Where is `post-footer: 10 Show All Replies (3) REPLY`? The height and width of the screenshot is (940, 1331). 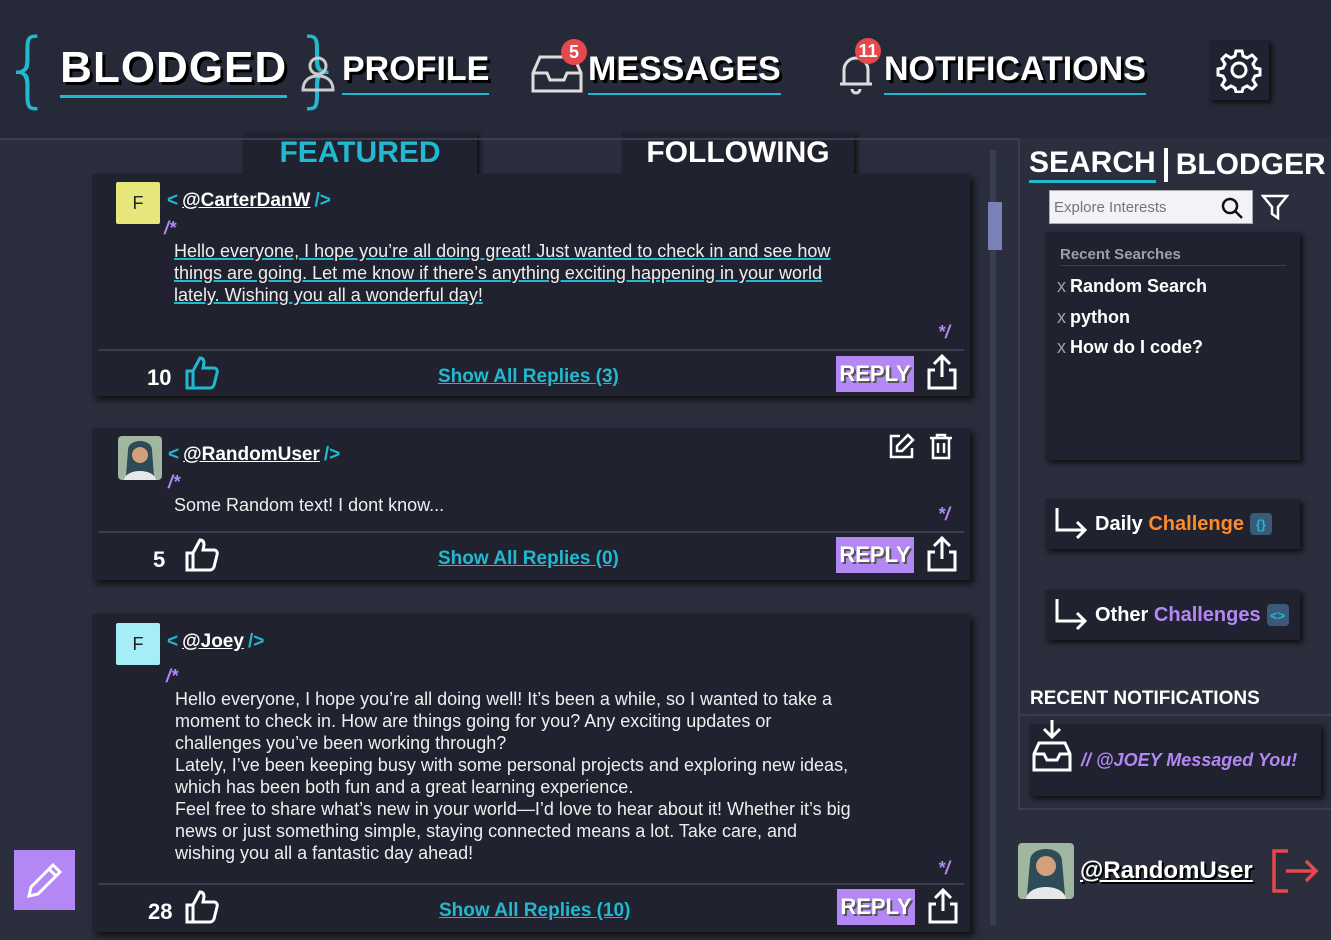
post-footer: 10 Show All Replies (3) REPLY is located at coordinates (531, 373).